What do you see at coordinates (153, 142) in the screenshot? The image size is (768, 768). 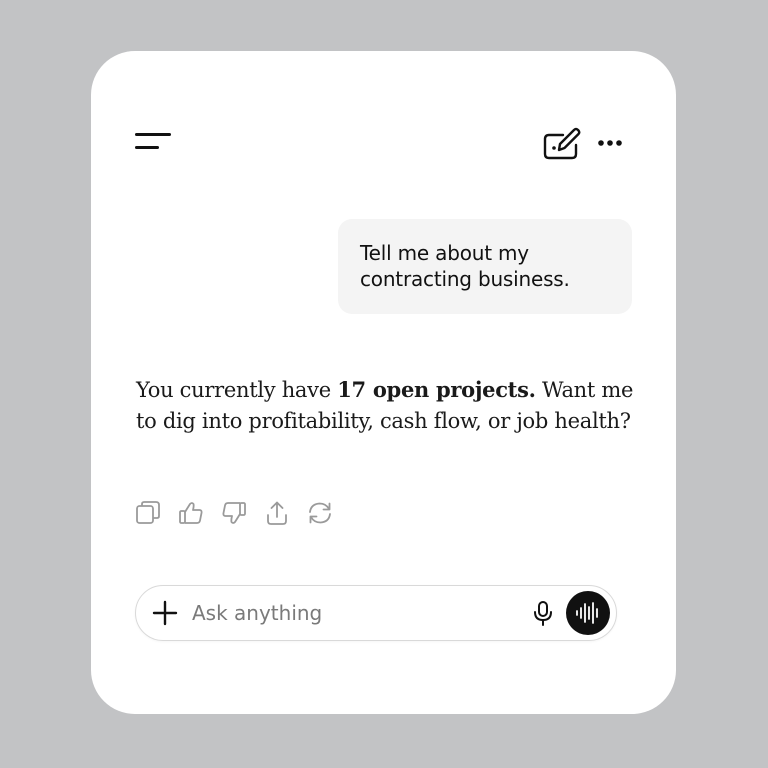 I see `menu-button` at bounding box center [153, 142].